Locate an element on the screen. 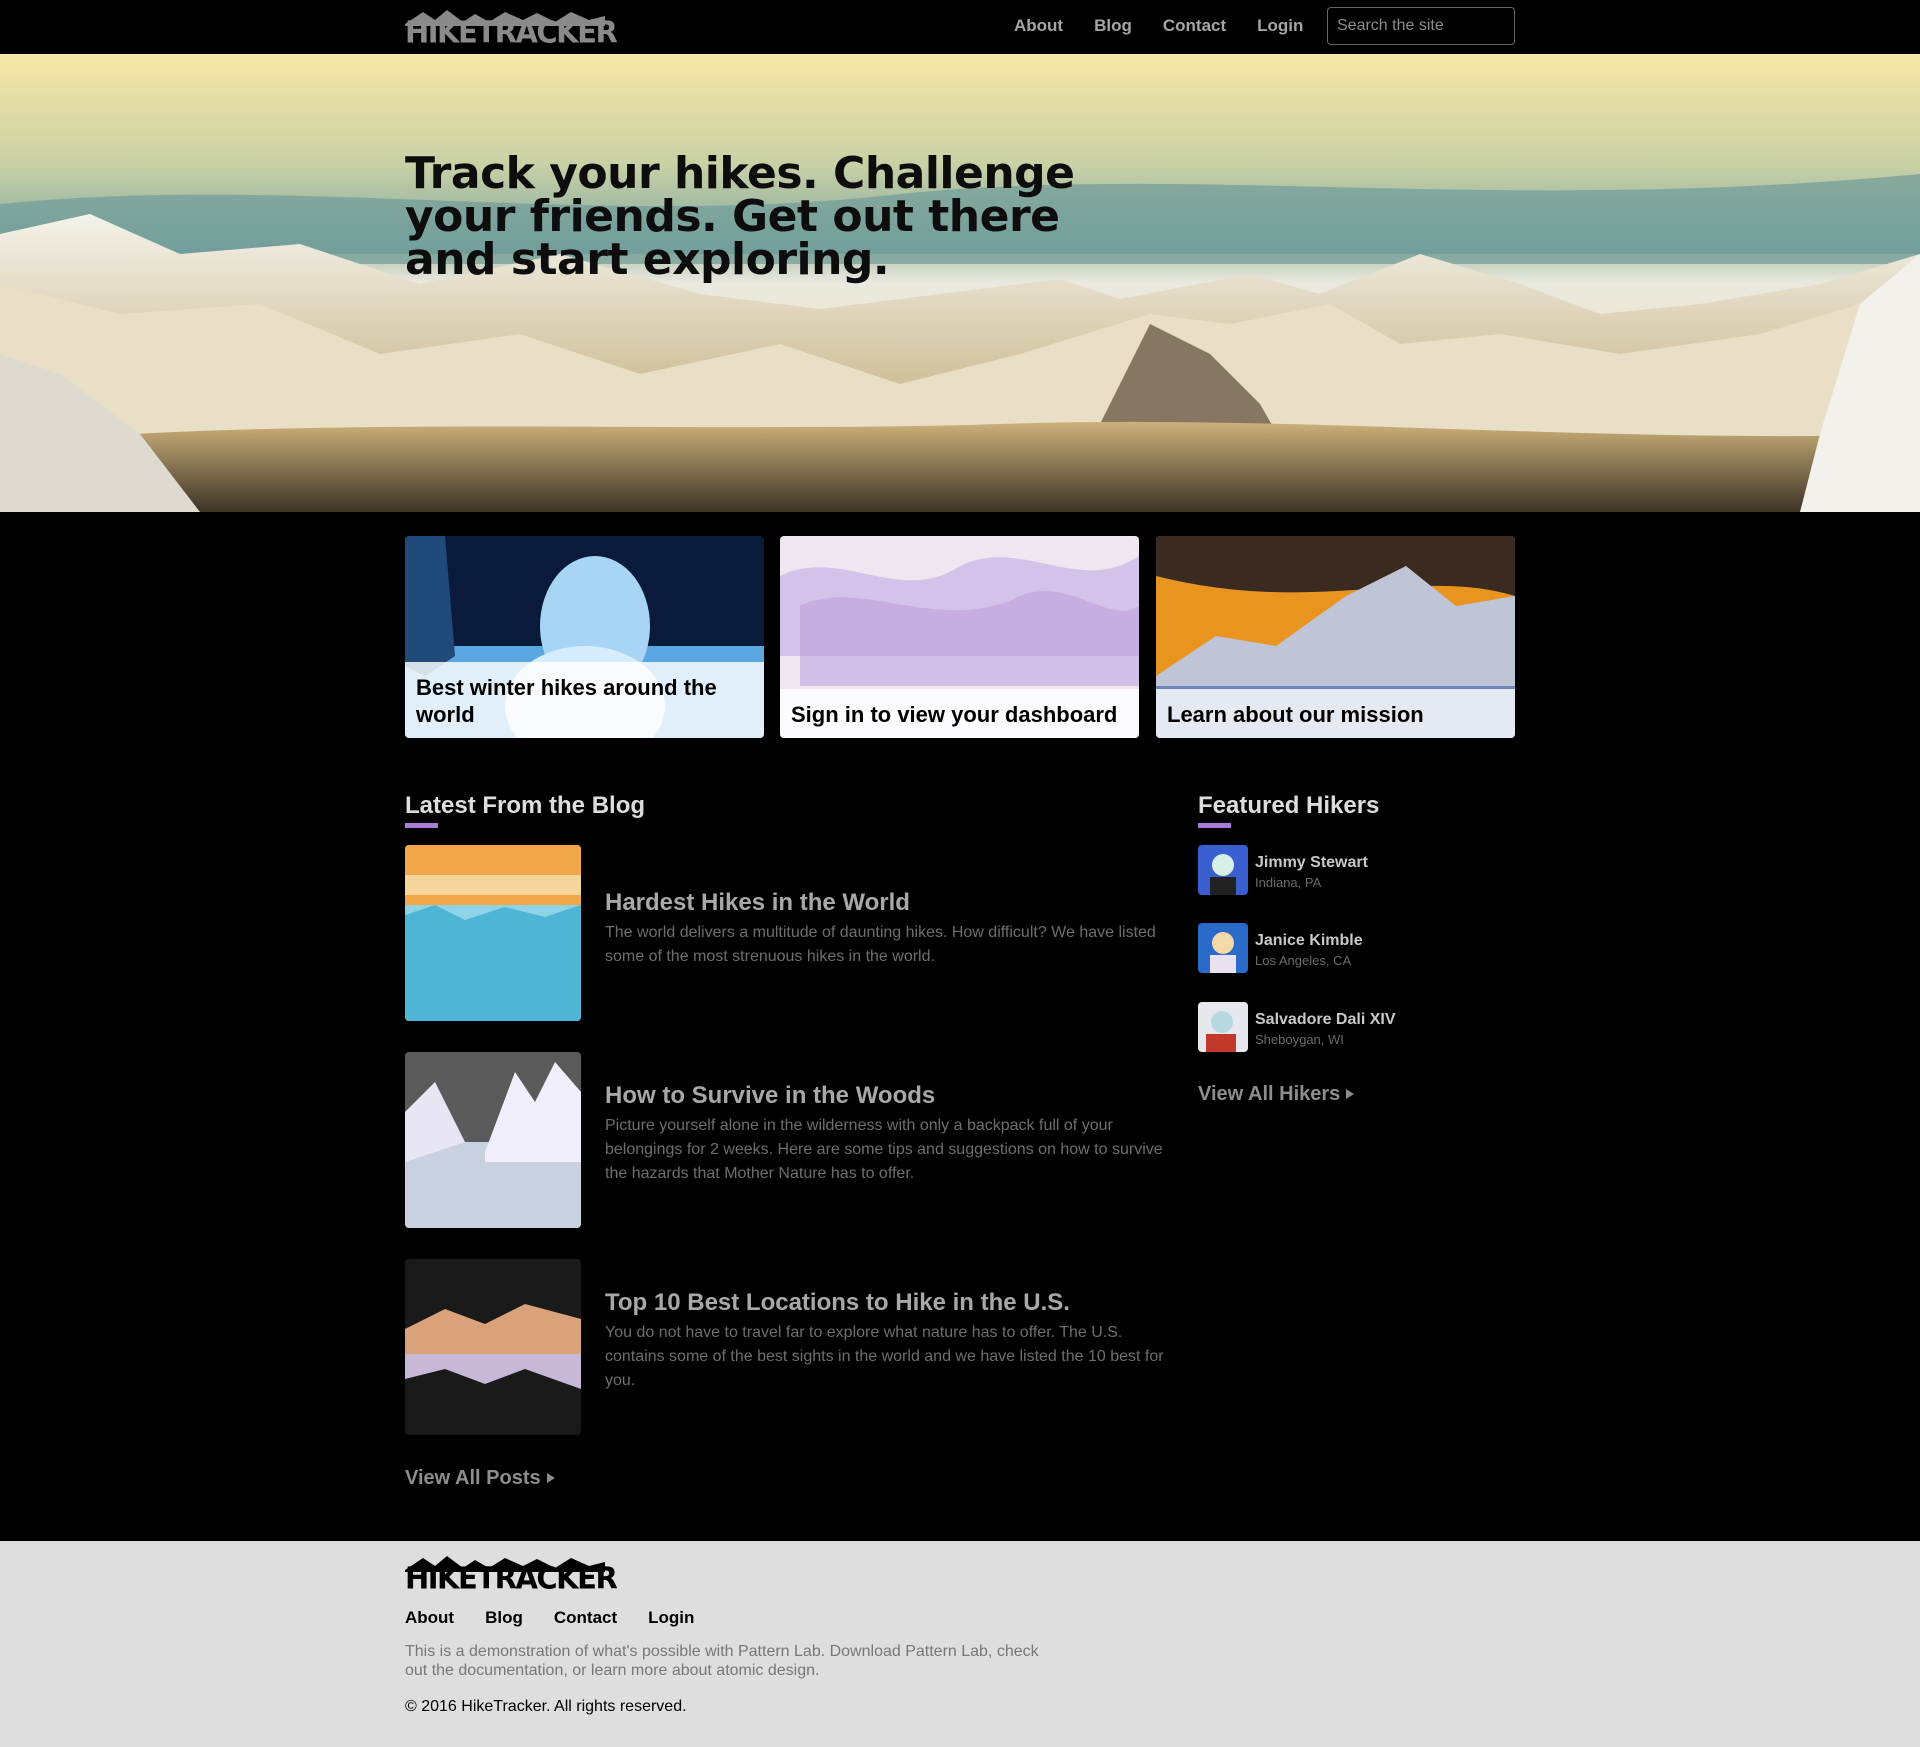  view-all-hikers-link: View All Hikers is located at coordinates (1276, 1094).